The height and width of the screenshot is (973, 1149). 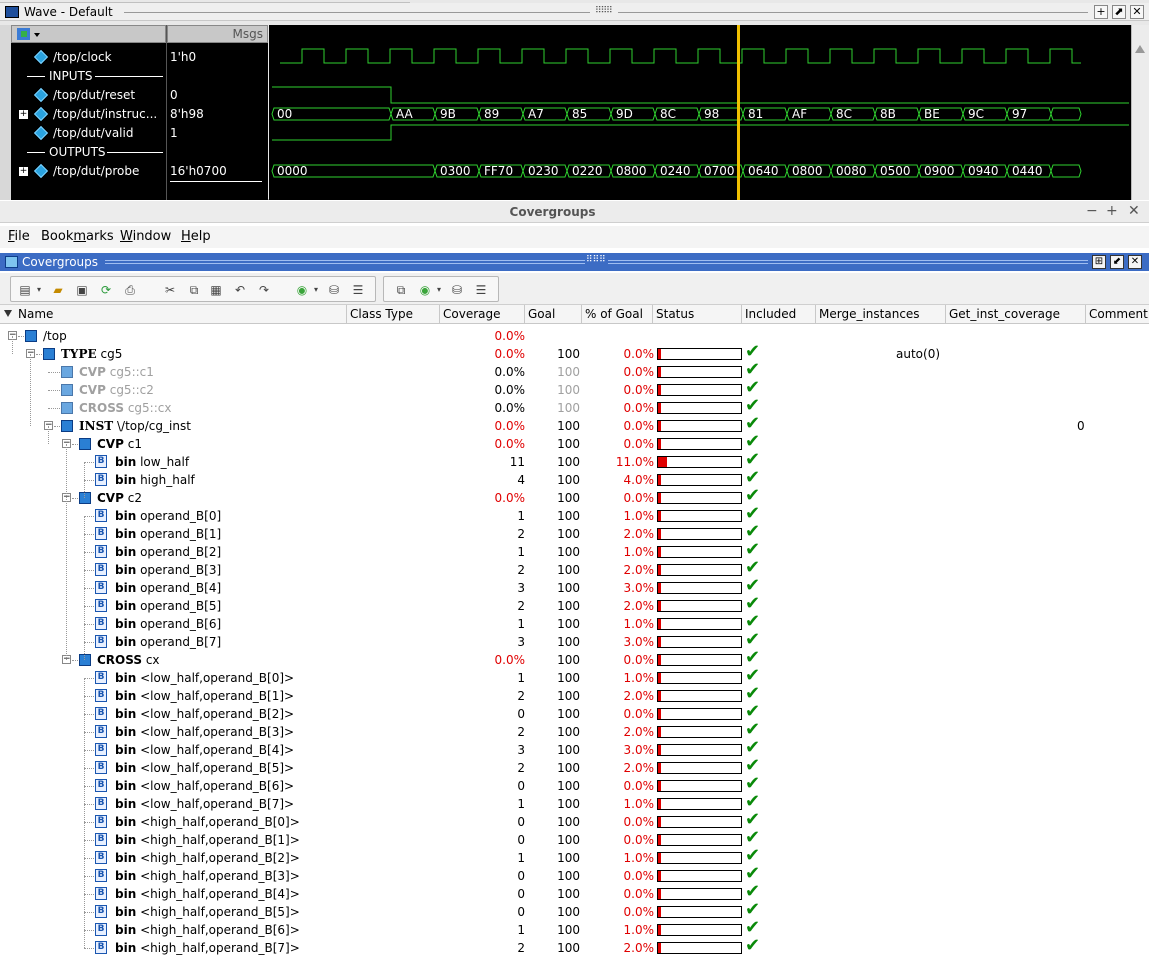 What do you see at coordinates (1117, 262) in the screenshot?
I see `panel-undock-button: ⬋` at bounding box center [1117, 262].